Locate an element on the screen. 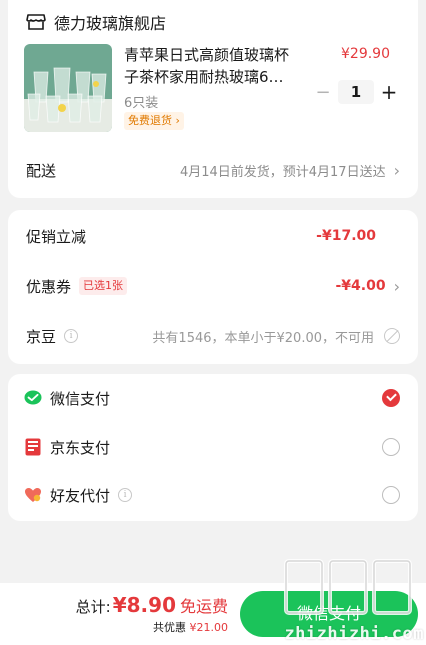 This screenshot has width=426, height=645. delivery-row: 配送 4月14日前发货，预计4月17日送达 › is located at coordinates (213, 170).